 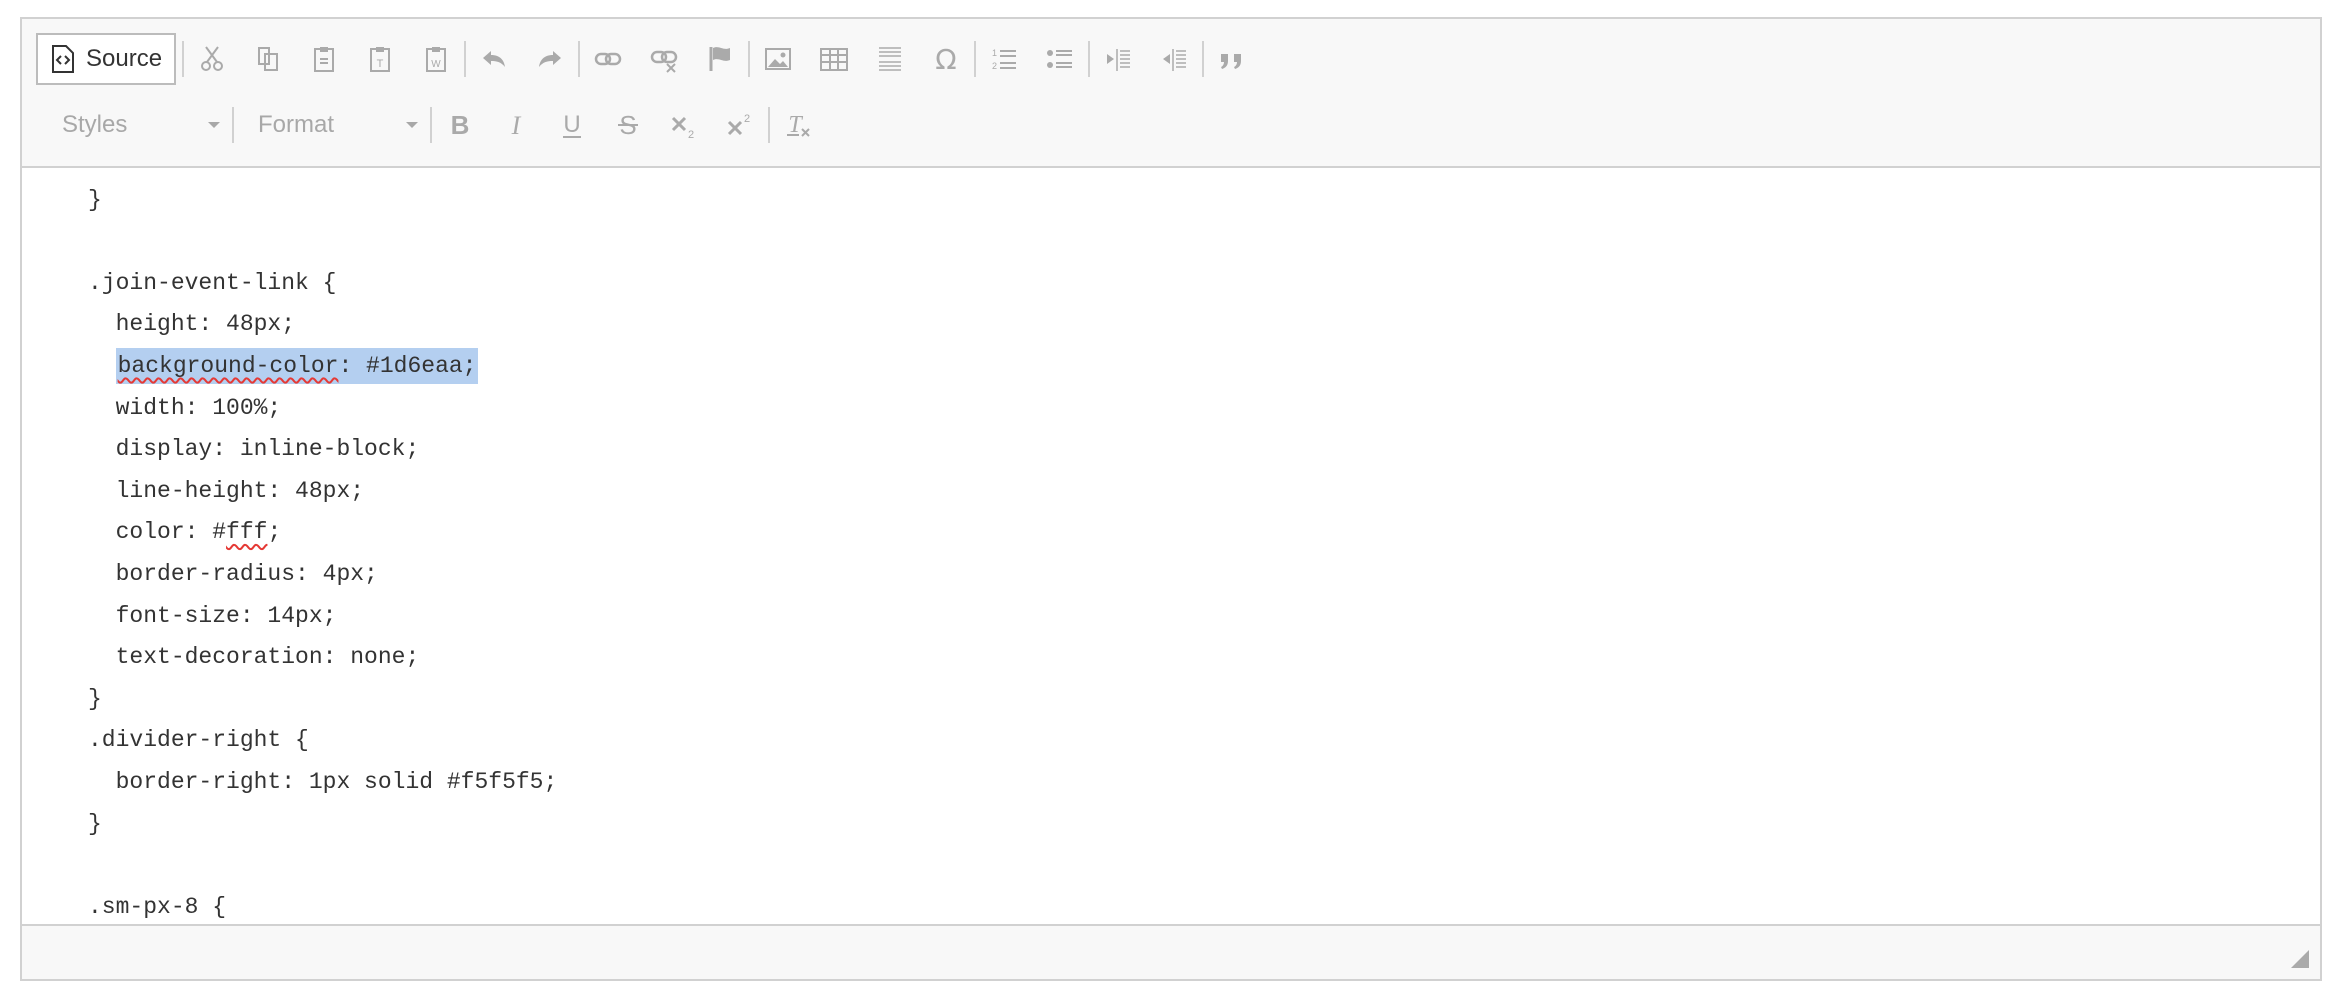 I want to click on undo-icon, so click(x=494, y=59).